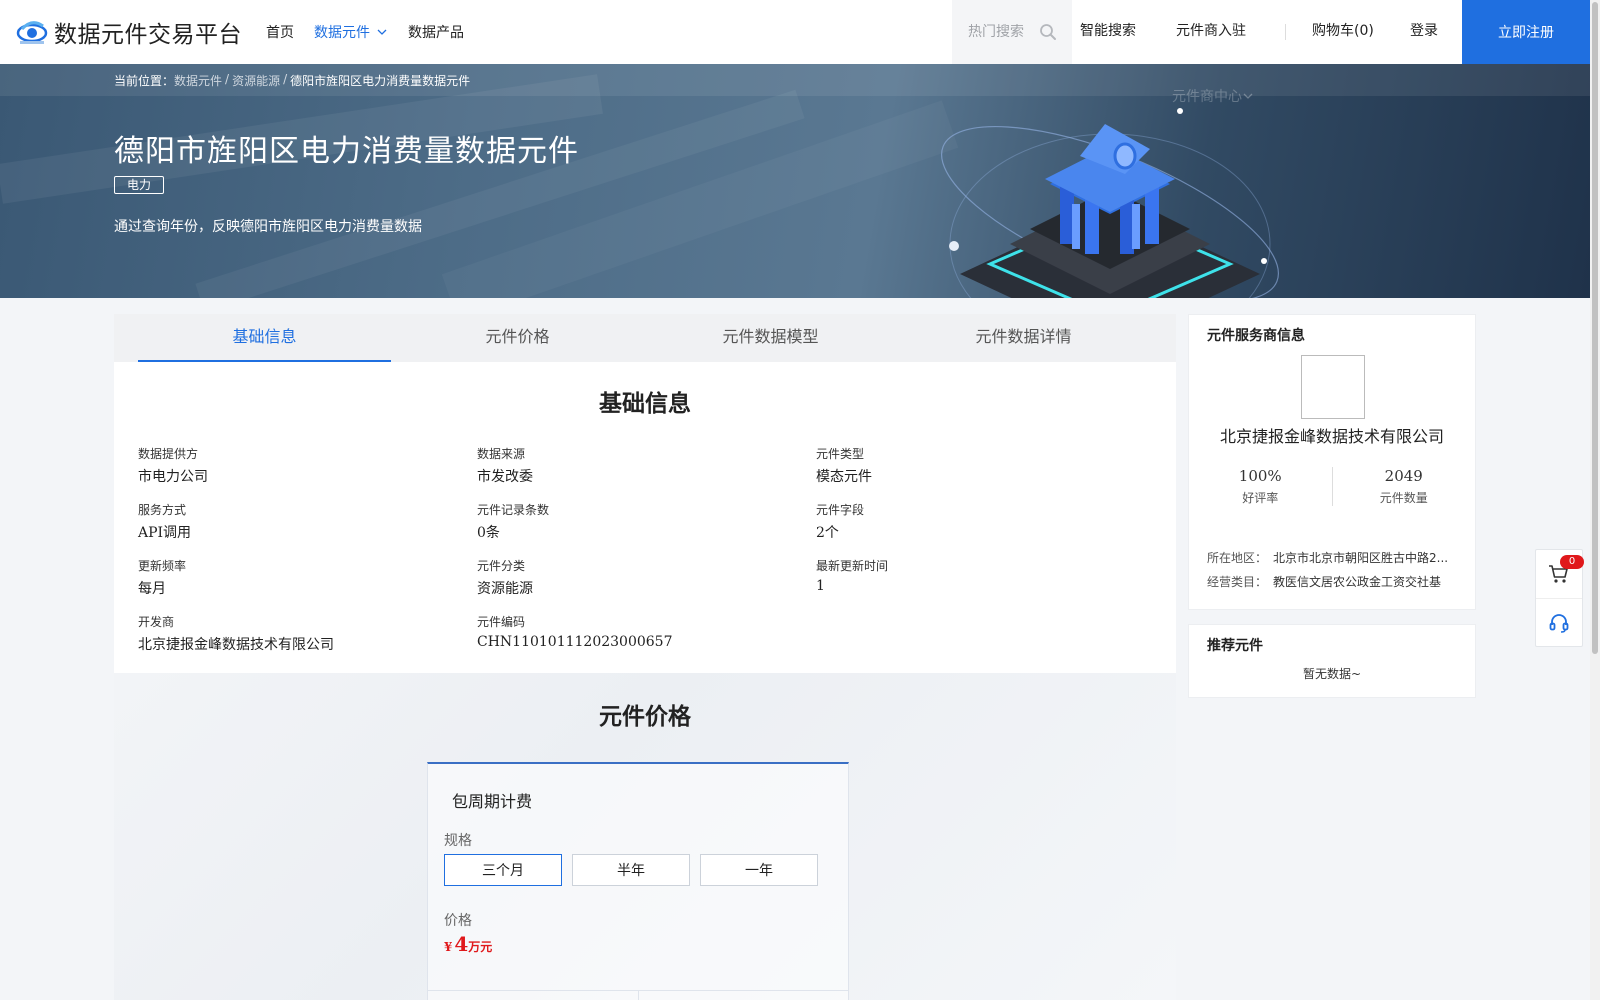  What do you see at coordinates (1256, 336) in the screenshot?
I see `provider-section-title: 元件服务商信息` at bounding box center [1256, 336].